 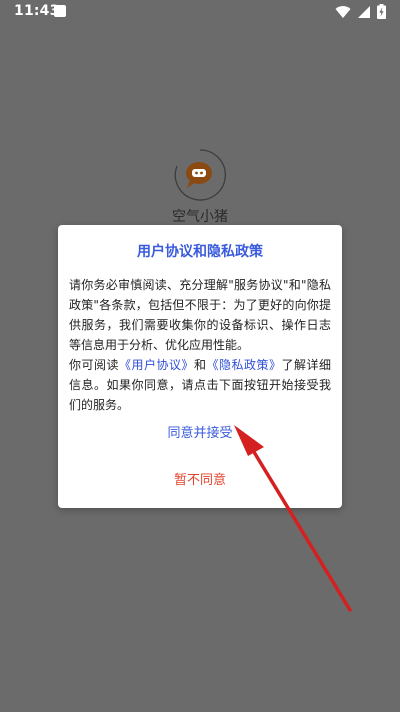 I want to click on status-bar: 11:43, so click(x=200, y=12).